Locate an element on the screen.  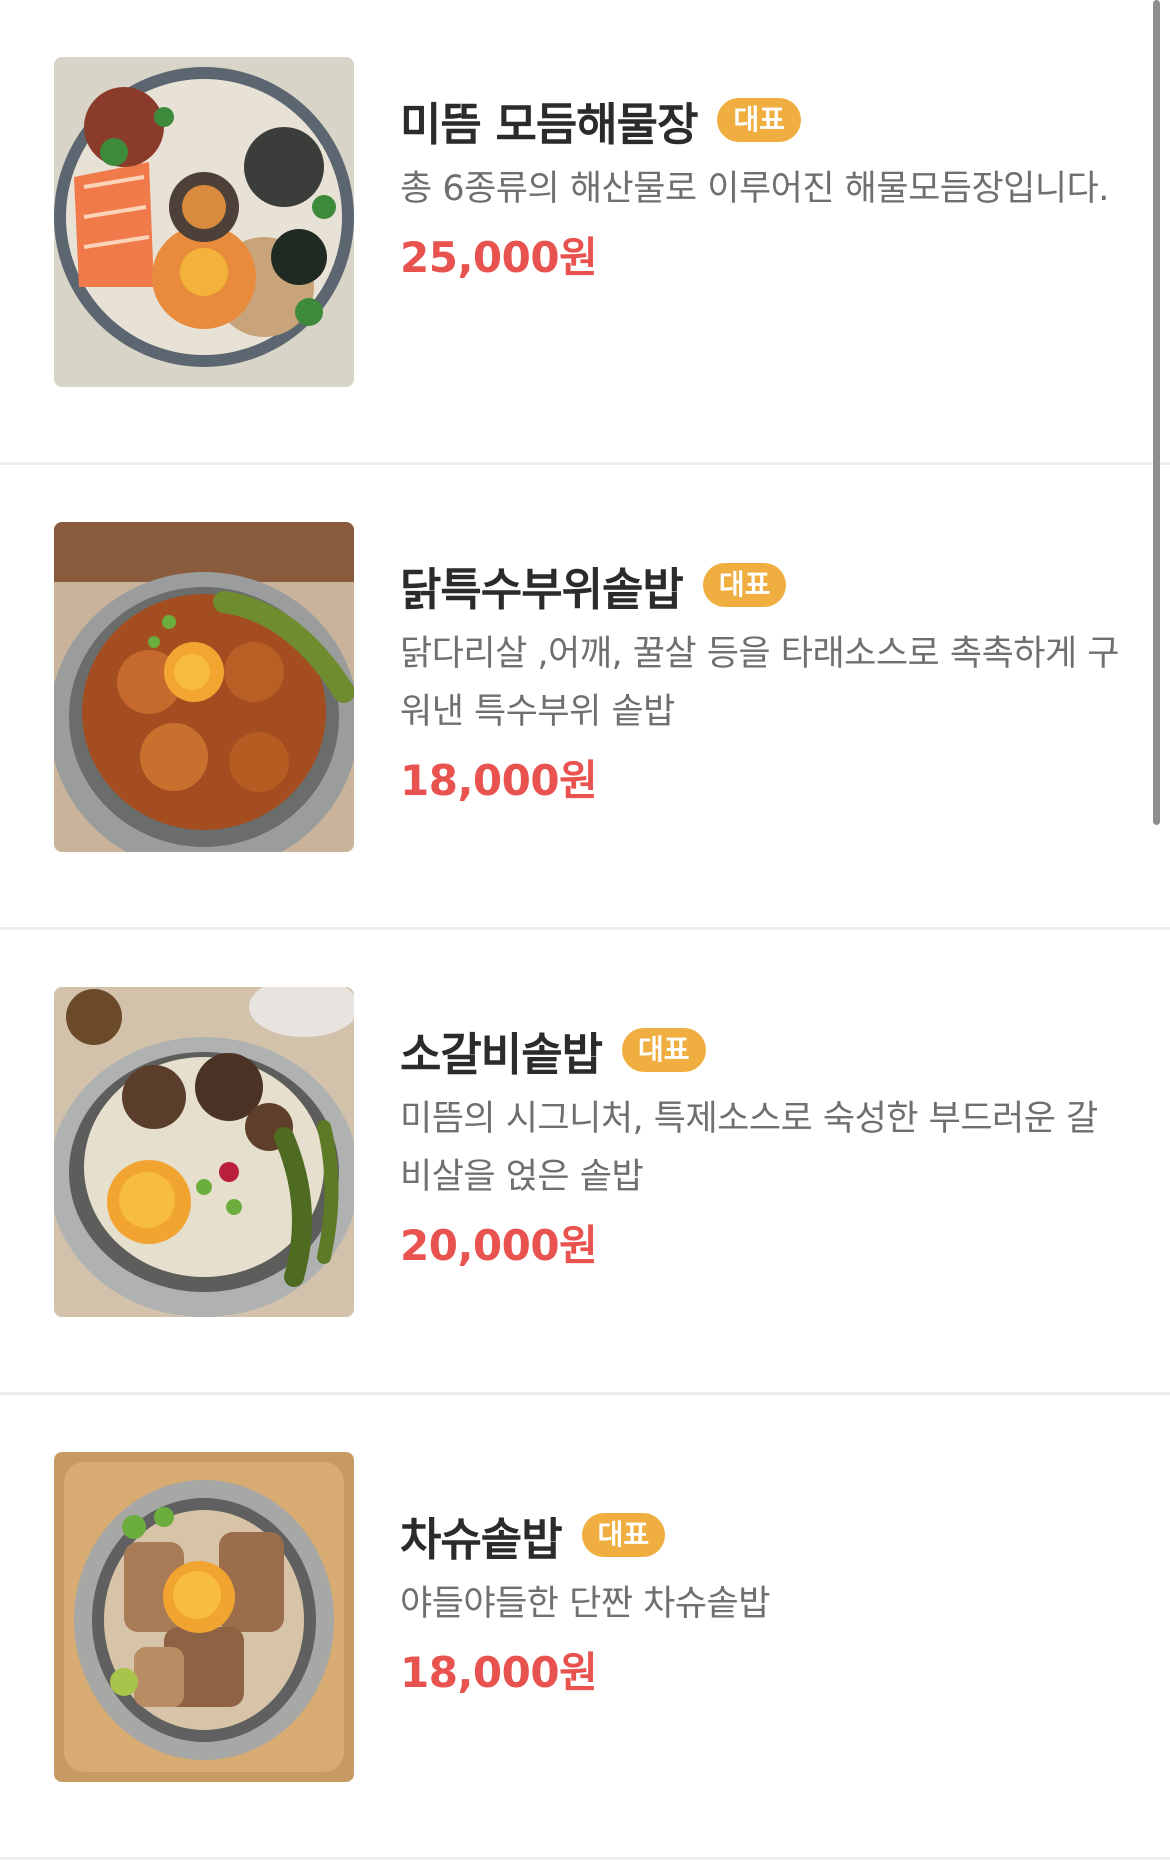
menu-name: 소갈비솥밥 is located at coordinates (501, 1054).